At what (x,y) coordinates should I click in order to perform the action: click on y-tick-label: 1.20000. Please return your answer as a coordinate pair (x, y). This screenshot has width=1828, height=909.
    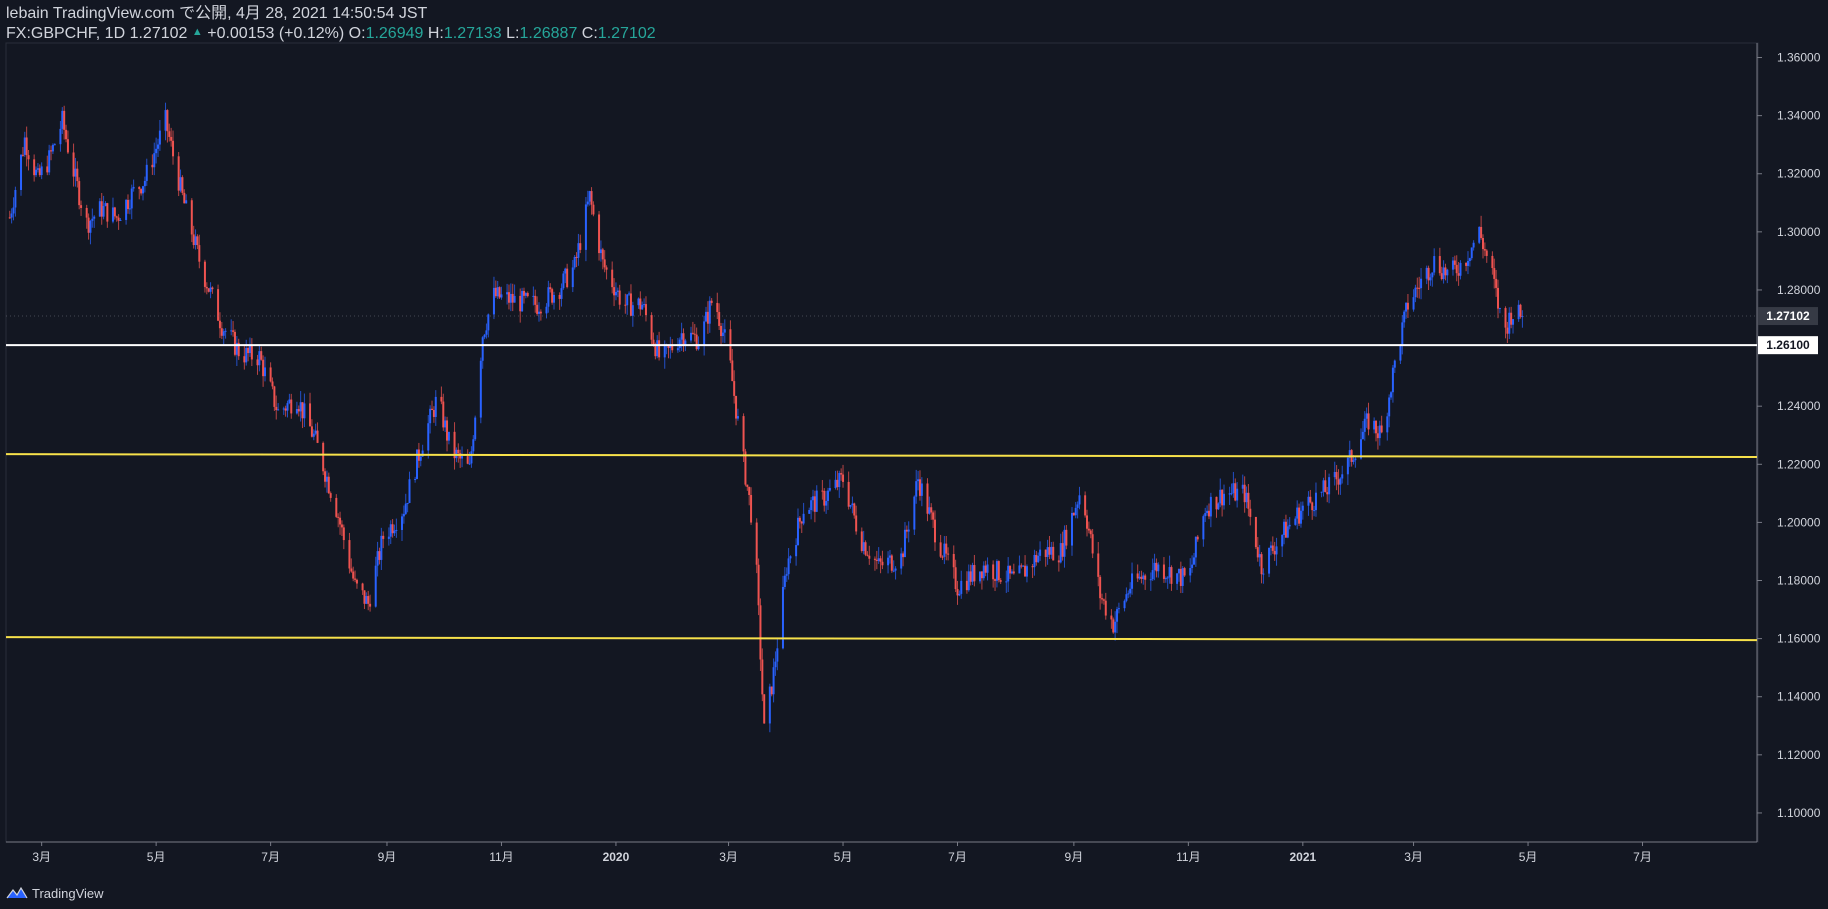
    Looking at the image, I should click on (1799, 522).